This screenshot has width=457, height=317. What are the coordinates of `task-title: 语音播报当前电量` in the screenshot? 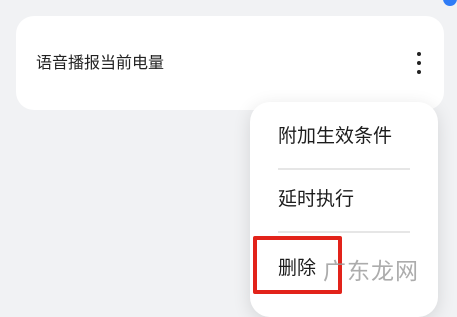 It's located at (100, 62).